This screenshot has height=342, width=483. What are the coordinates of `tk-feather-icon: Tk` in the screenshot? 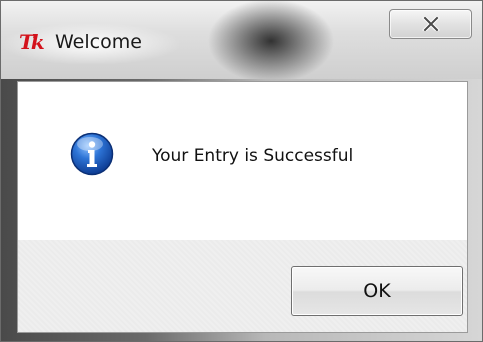 It's located at (32, 42).